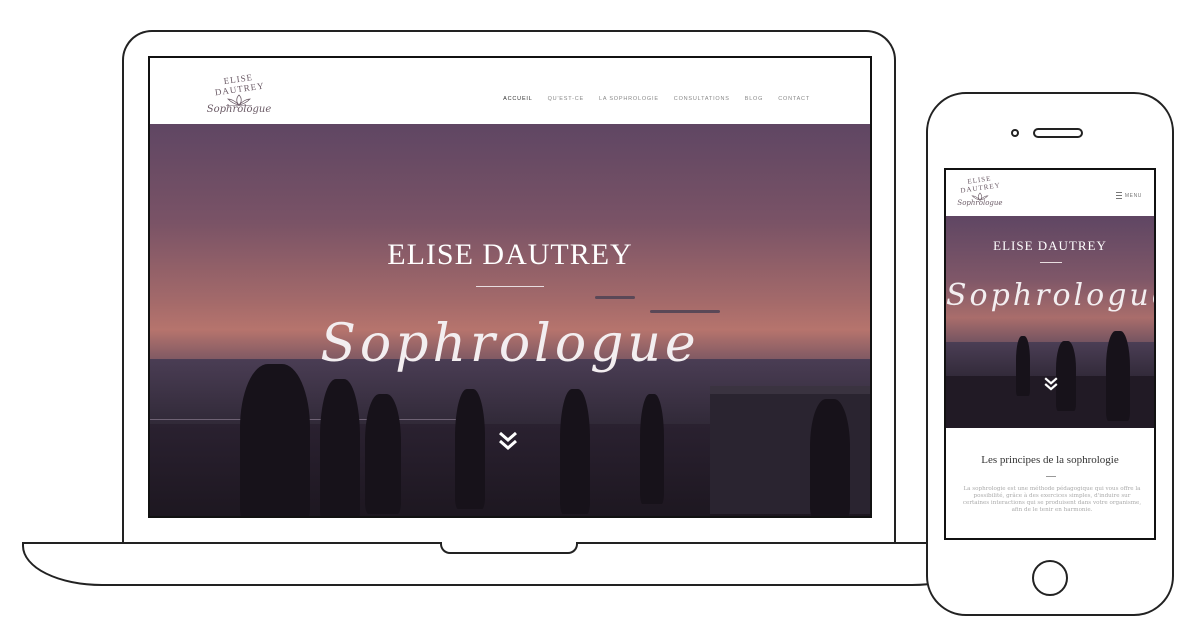  I want to click on menu-button: MENU, so click(1128, 195).